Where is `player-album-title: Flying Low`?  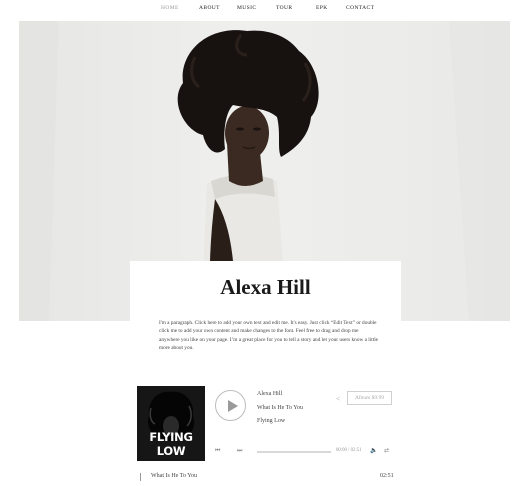 player-album-title: Flying Low is located at coordinates (271, 421).